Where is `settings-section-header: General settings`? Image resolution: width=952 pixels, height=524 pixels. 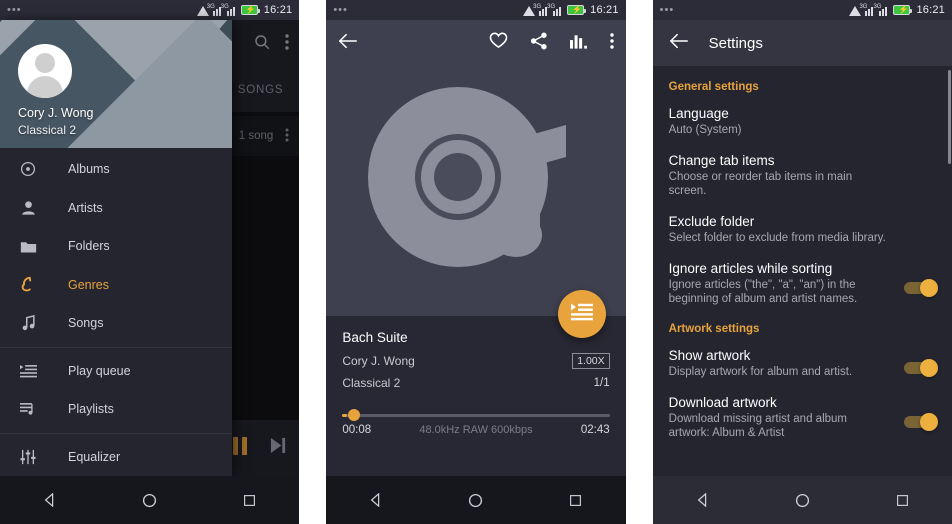
settings-section-header: General settings is located at coordinates (713, 87).